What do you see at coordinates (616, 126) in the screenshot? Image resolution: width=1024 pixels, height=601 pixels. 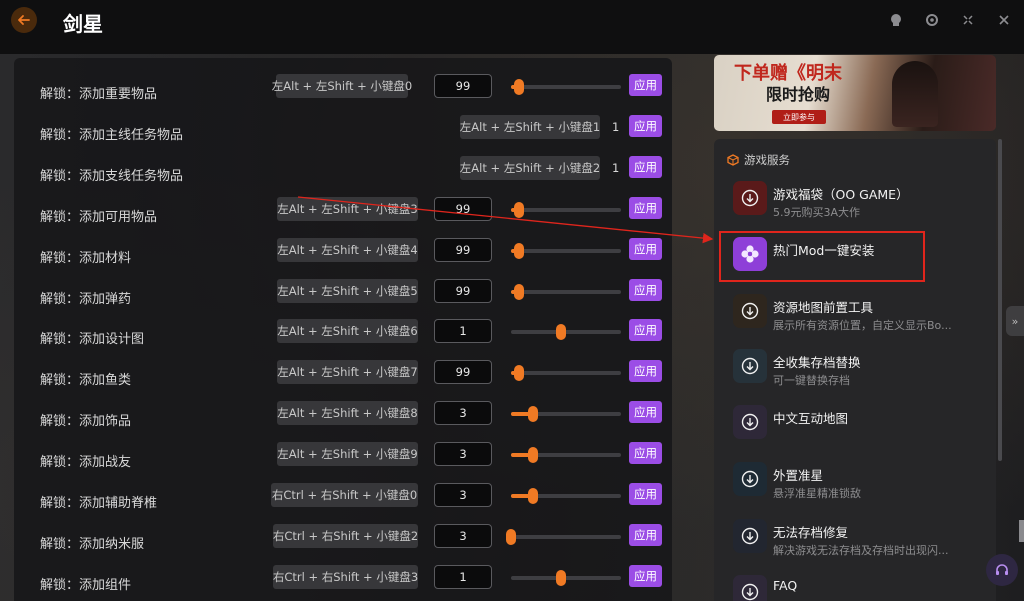 I see `value-text: 1` at bounding box center [616, 126].